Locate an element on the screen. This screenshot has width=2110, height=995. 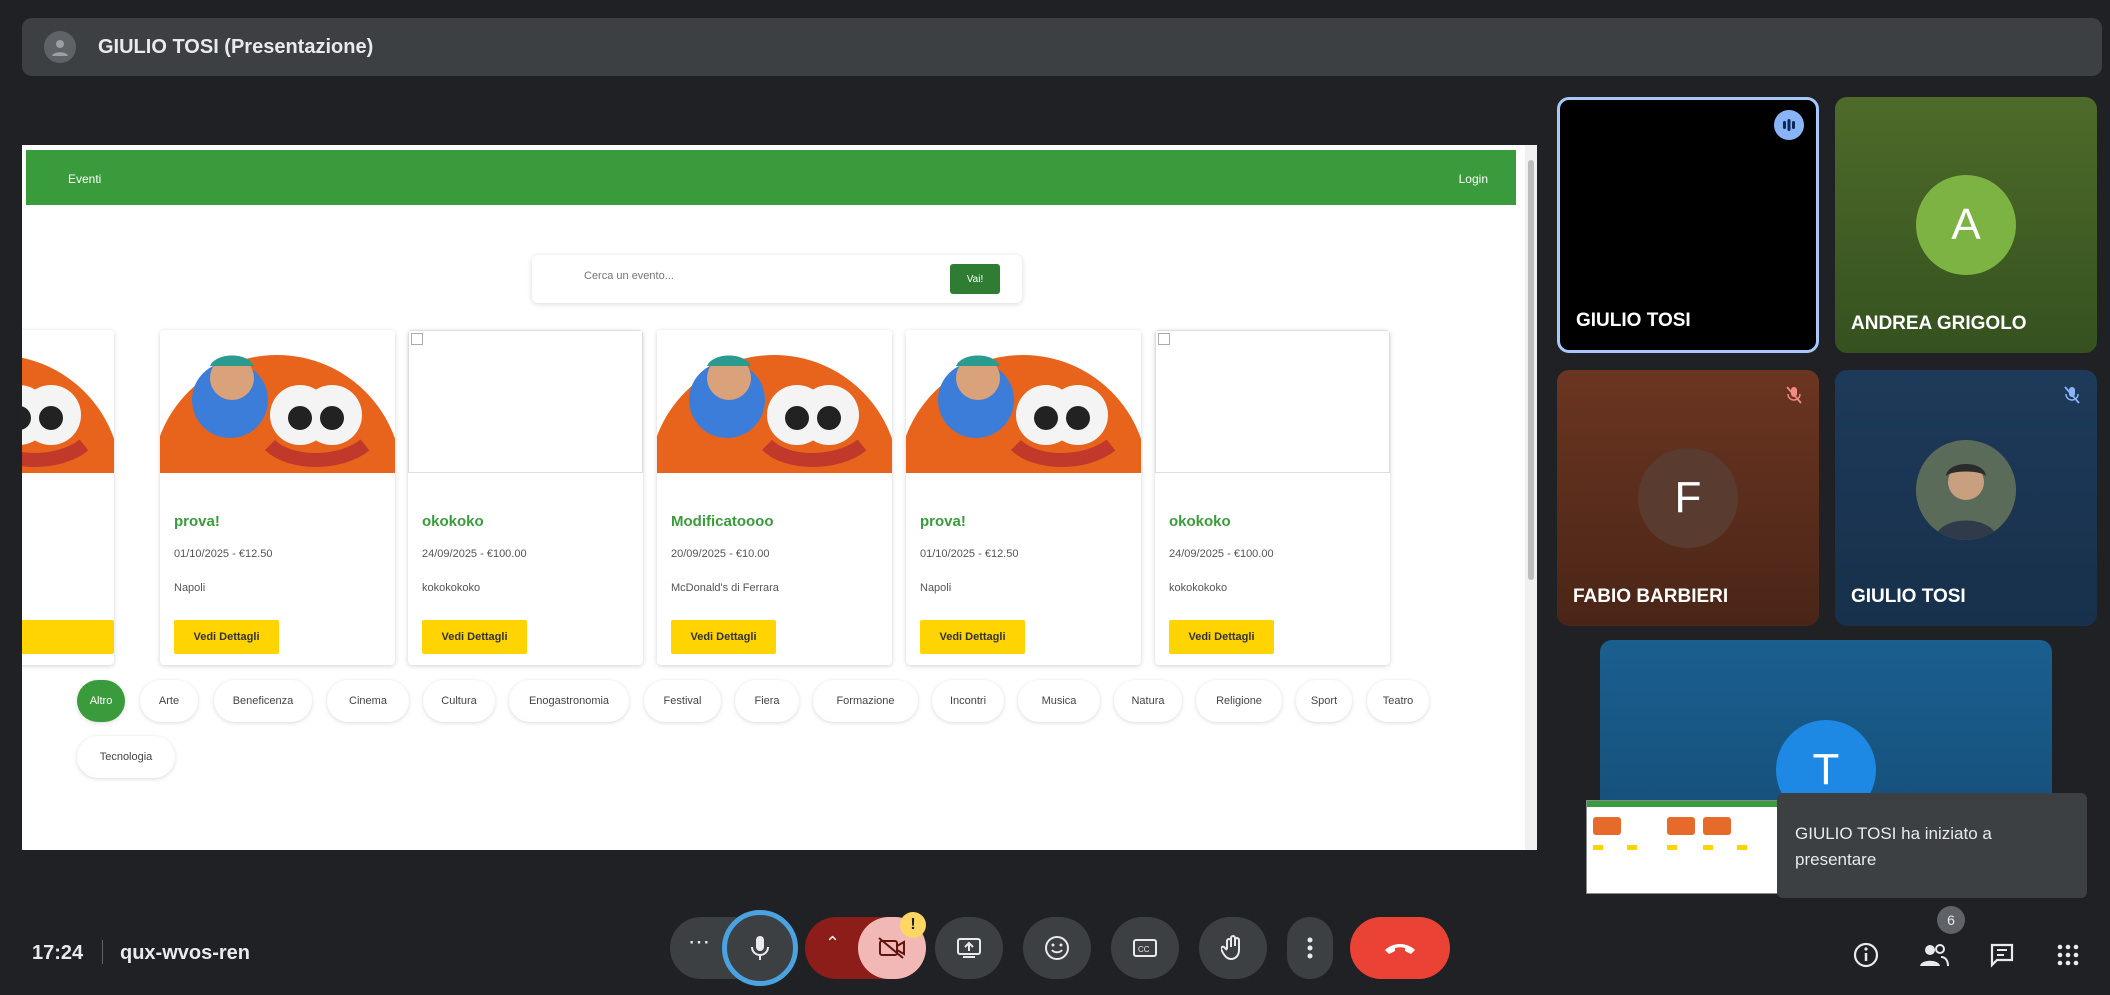
scrollbar is located at coordinates (1531, 497).